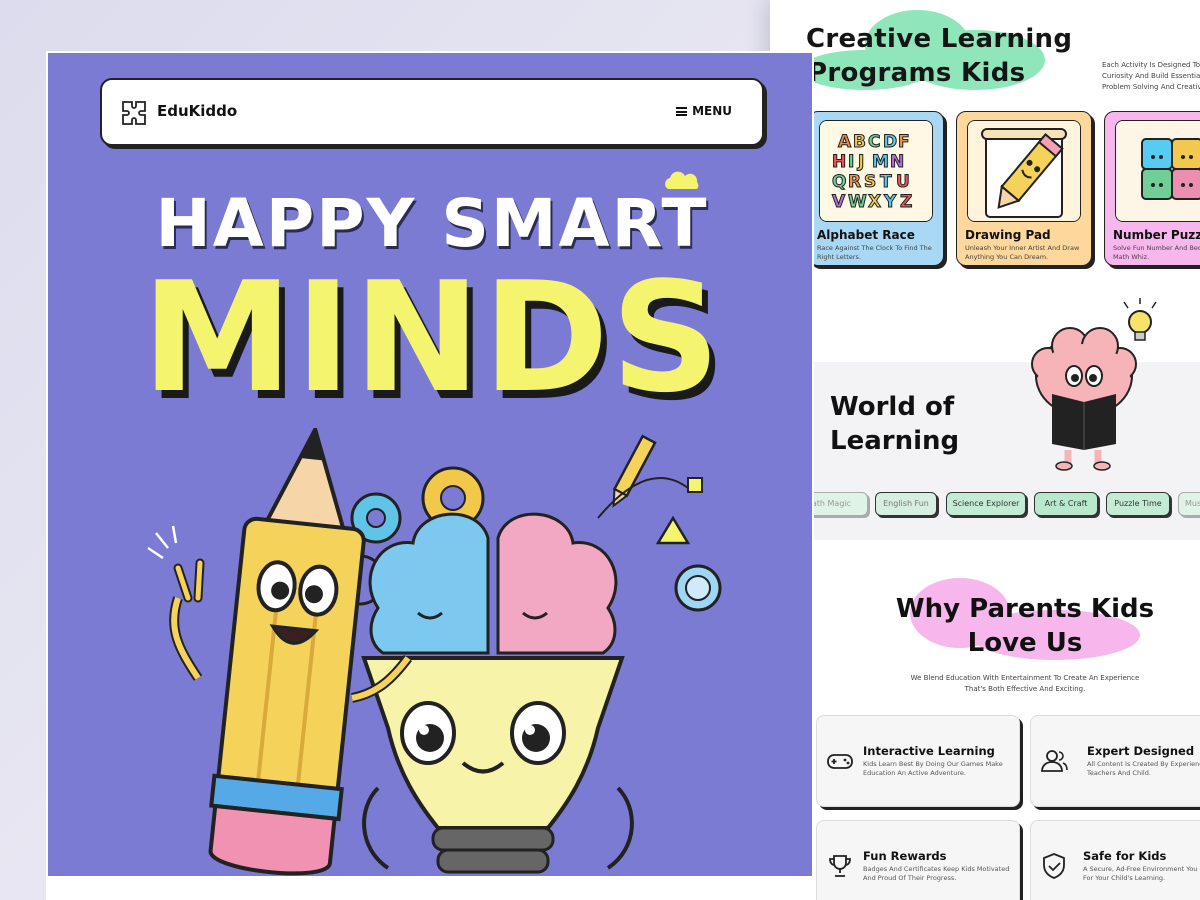  Describe the element at coordinates (880, 162) in the screenshot. I see `svg-text: M` at that location.